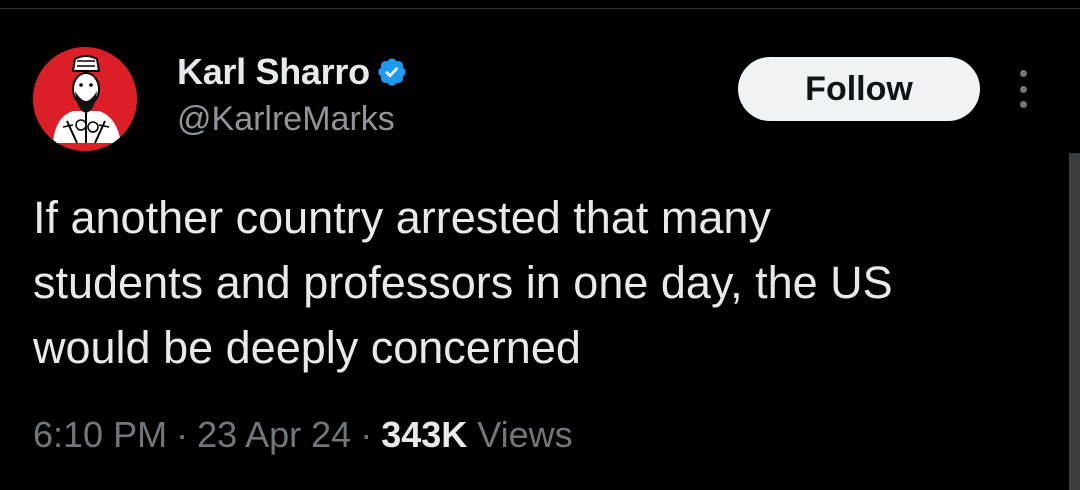 Image resolution: width=1080 pixels, height=490 pixels. I want to click on tweet-date: 23 Apr 24, so click(274, 435).